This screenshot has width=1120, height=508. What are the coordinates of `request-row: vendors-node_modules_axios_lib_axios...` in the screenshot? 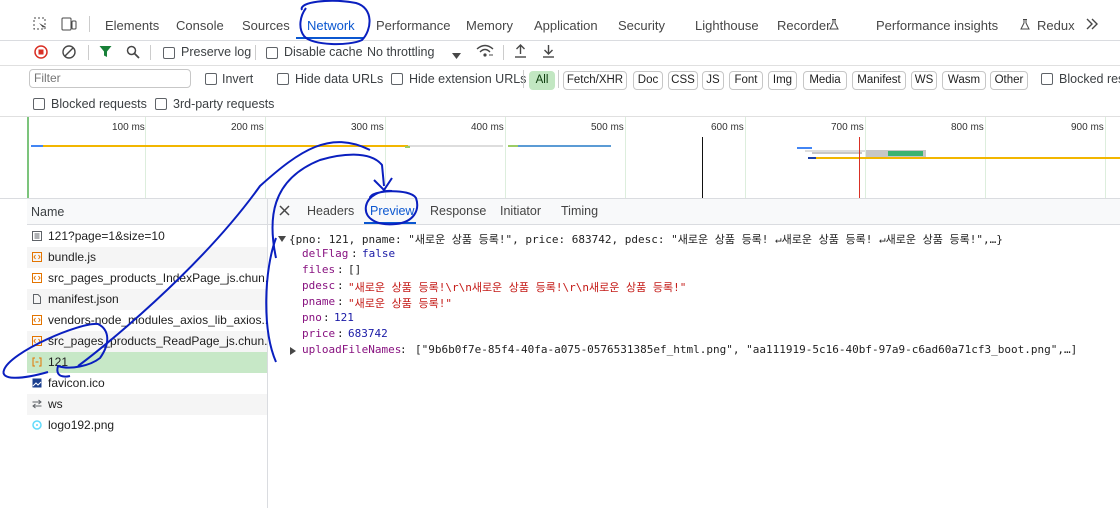 It's located at (147, 320).